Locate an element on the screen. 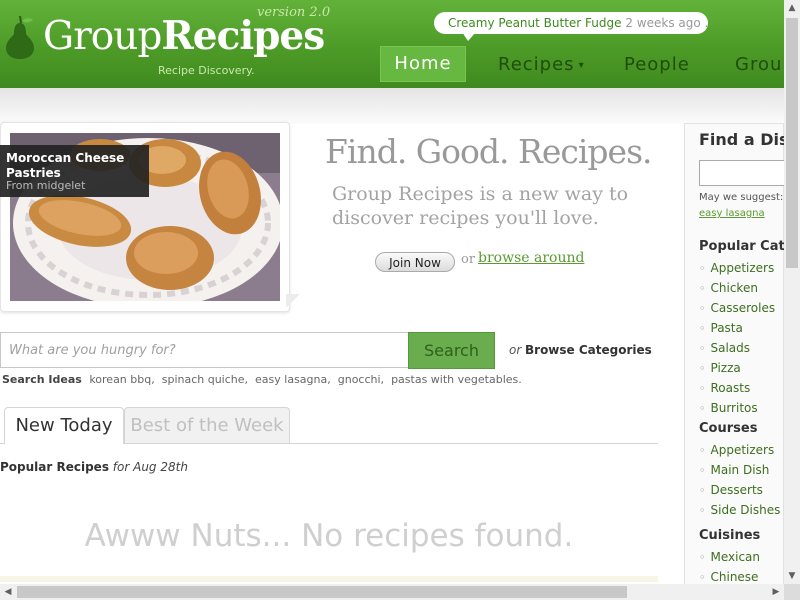  scroll-right-arrow-icon: ▶ is located at coordinates (776, 592).